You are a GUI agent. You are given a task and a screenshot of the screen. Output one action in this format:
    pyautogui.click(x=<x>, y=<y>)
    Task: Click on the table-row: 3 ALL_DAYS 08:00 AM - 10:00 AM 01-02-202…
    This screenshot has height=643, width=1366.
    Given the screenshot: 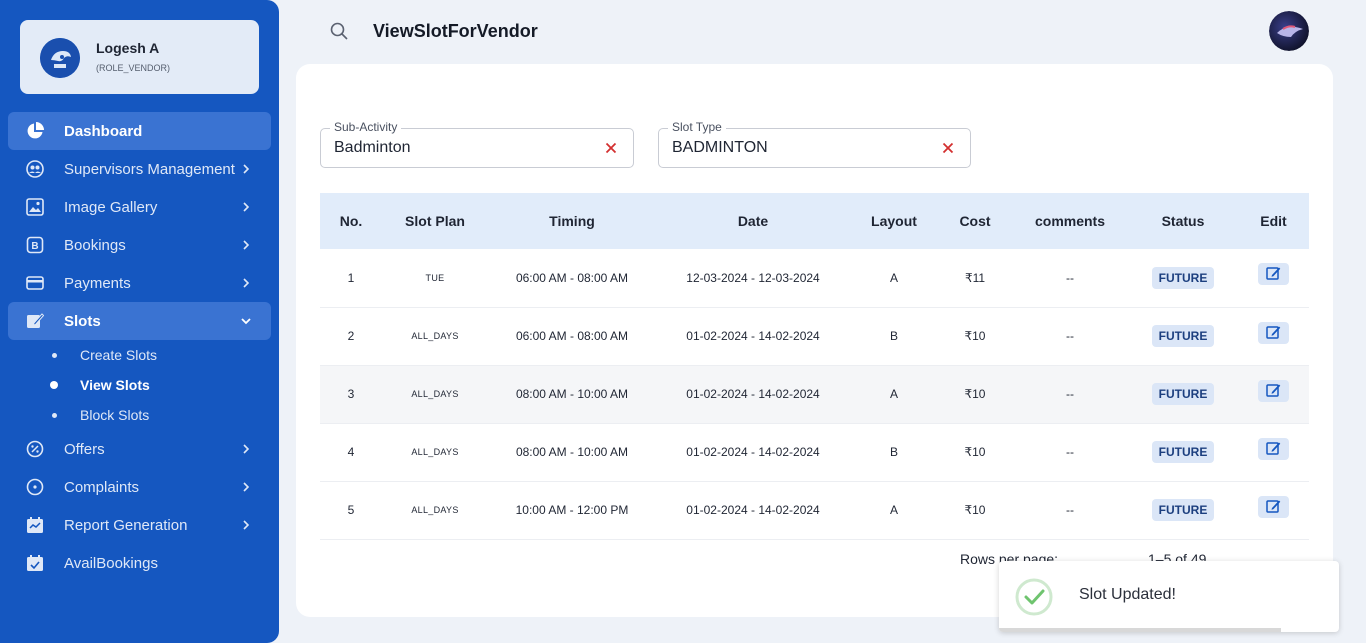 What is the action you would take?
    pyautogui.click(x=814, y=394)
    